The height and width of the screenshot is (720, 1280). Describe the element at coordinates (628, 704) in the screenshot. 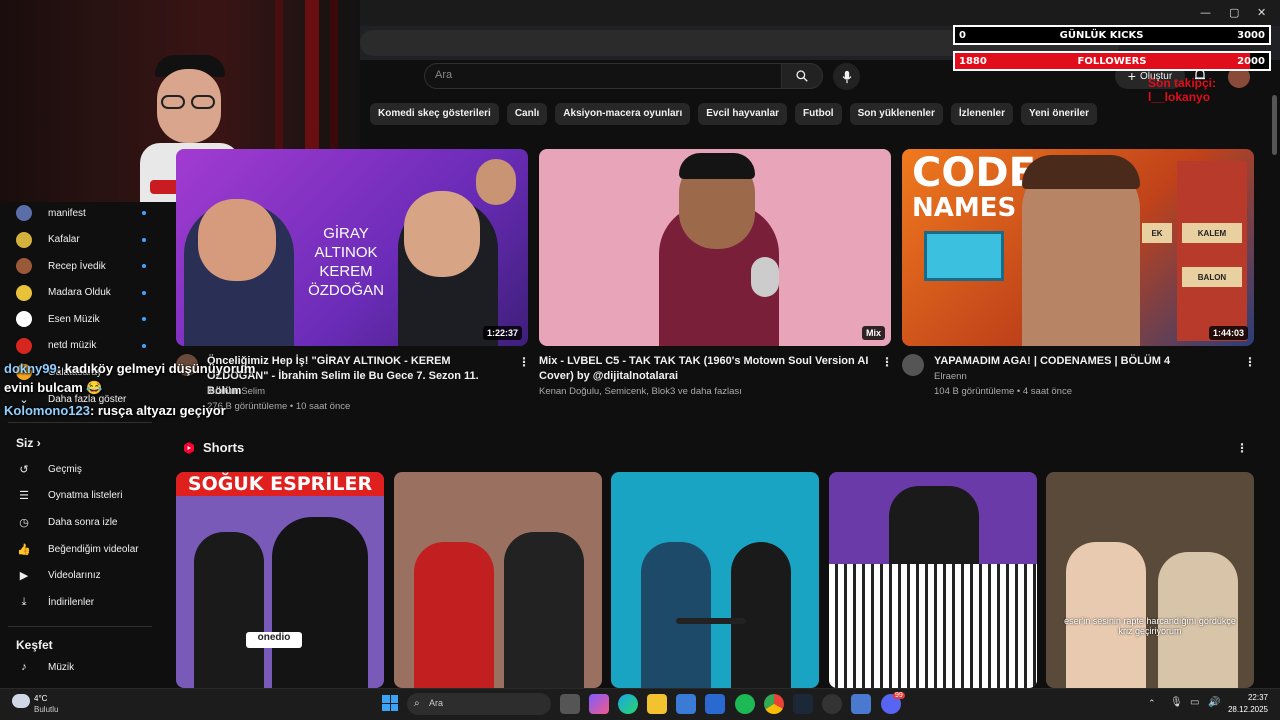

I see `edge-icon` at that location.